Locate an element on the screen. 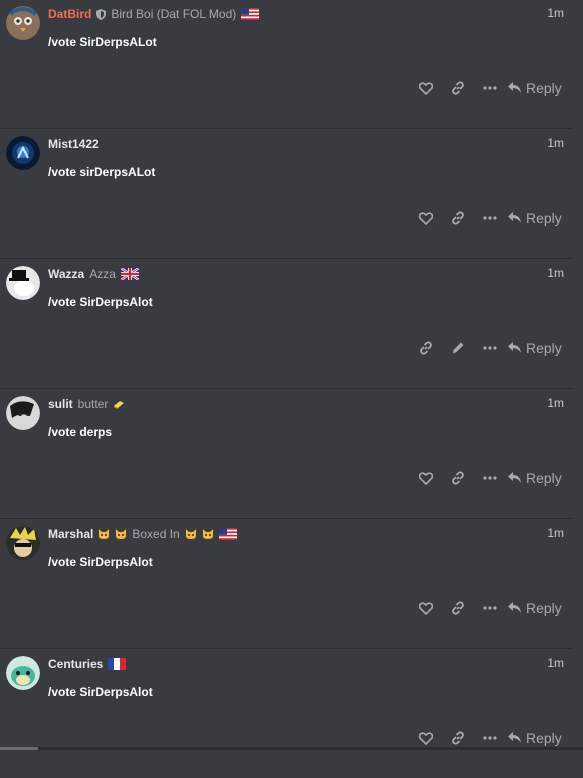  user-title: Bird Boi (Dat FOL Mod) is located at coordinates (174, 14).